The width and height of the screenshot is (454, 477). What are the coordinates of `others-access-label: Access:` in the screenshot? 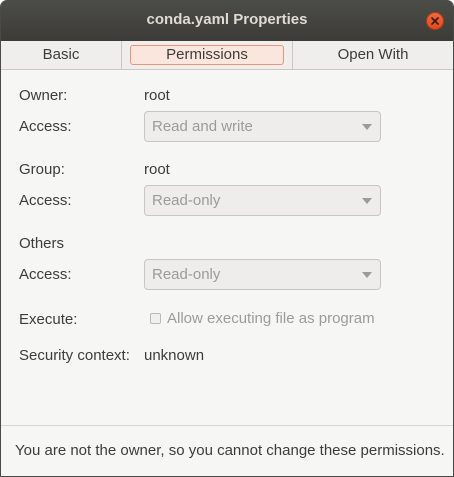 It's located at (45, 274).